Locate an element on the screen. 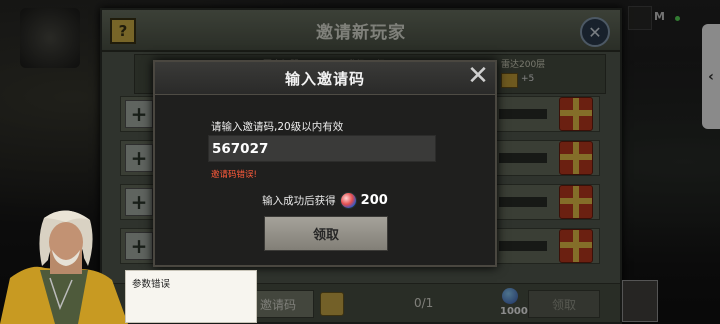 Image resolution: width=720 pixels, height=324 pixels. toast-message: 参数错误 is located at coordinates (151, 284).